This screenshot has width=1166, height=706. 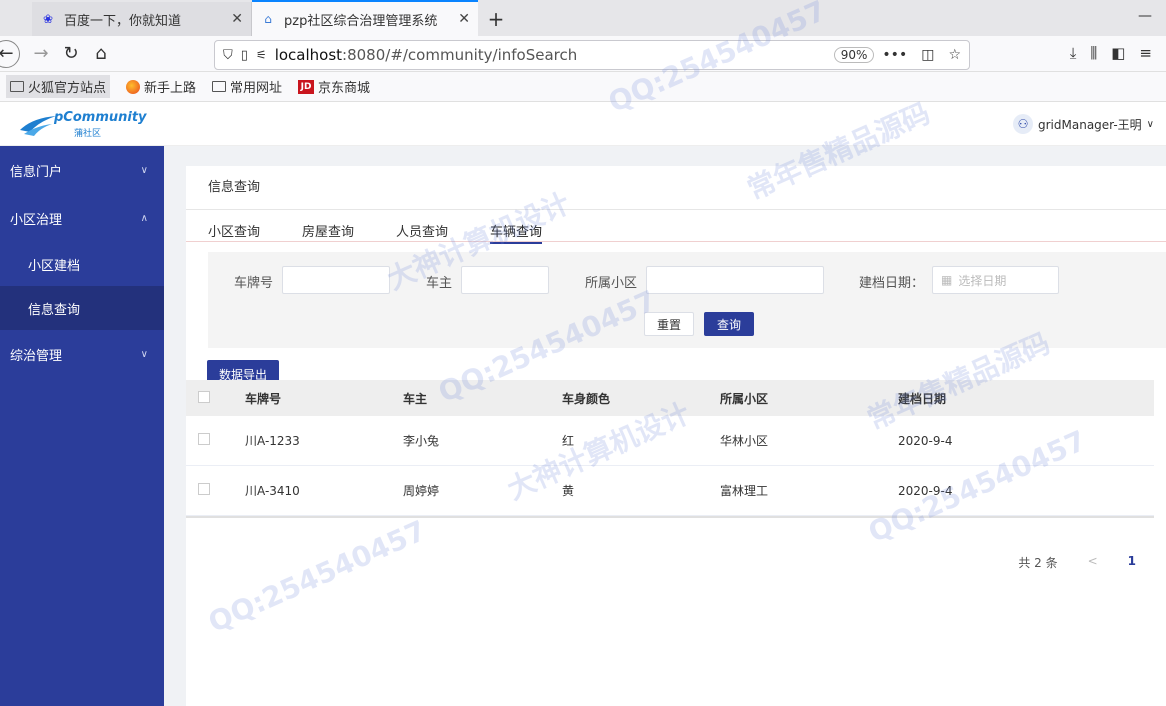 What do you see at coordinates (744, 491) in the screenshot?
I see `cell-community: 富林理工` at bounding box center [744, 491].